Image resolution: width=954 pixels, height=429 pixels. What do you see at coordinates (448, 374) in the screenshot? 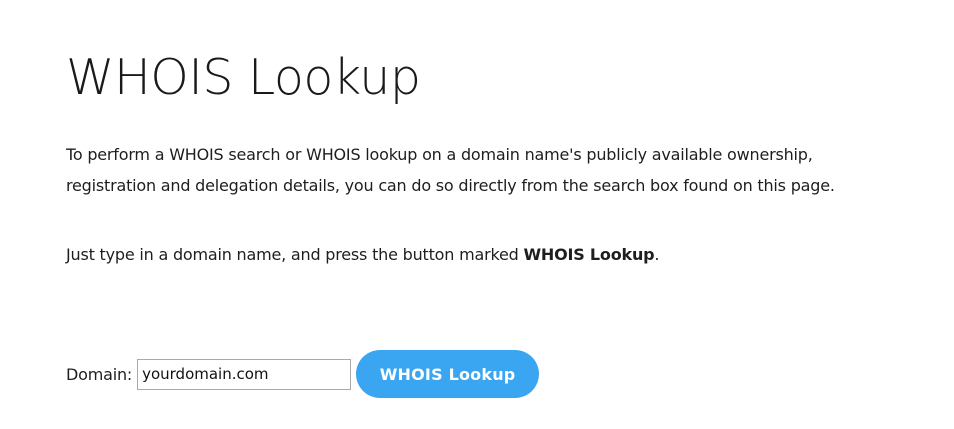
I see `whois-lookup-button: WHOIS Lookup` at bounding box center [448, 374].